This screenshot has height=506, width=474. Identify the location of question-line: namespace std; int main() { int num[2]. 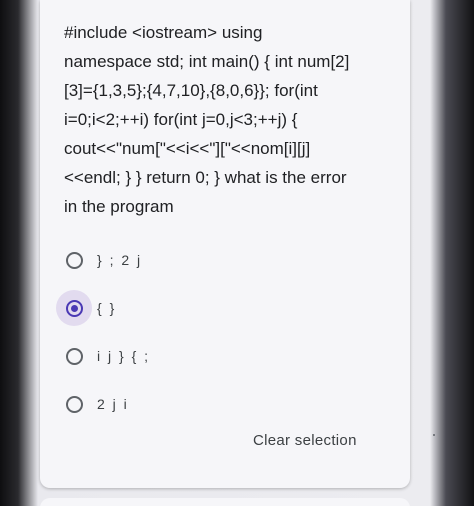
(207, 61).